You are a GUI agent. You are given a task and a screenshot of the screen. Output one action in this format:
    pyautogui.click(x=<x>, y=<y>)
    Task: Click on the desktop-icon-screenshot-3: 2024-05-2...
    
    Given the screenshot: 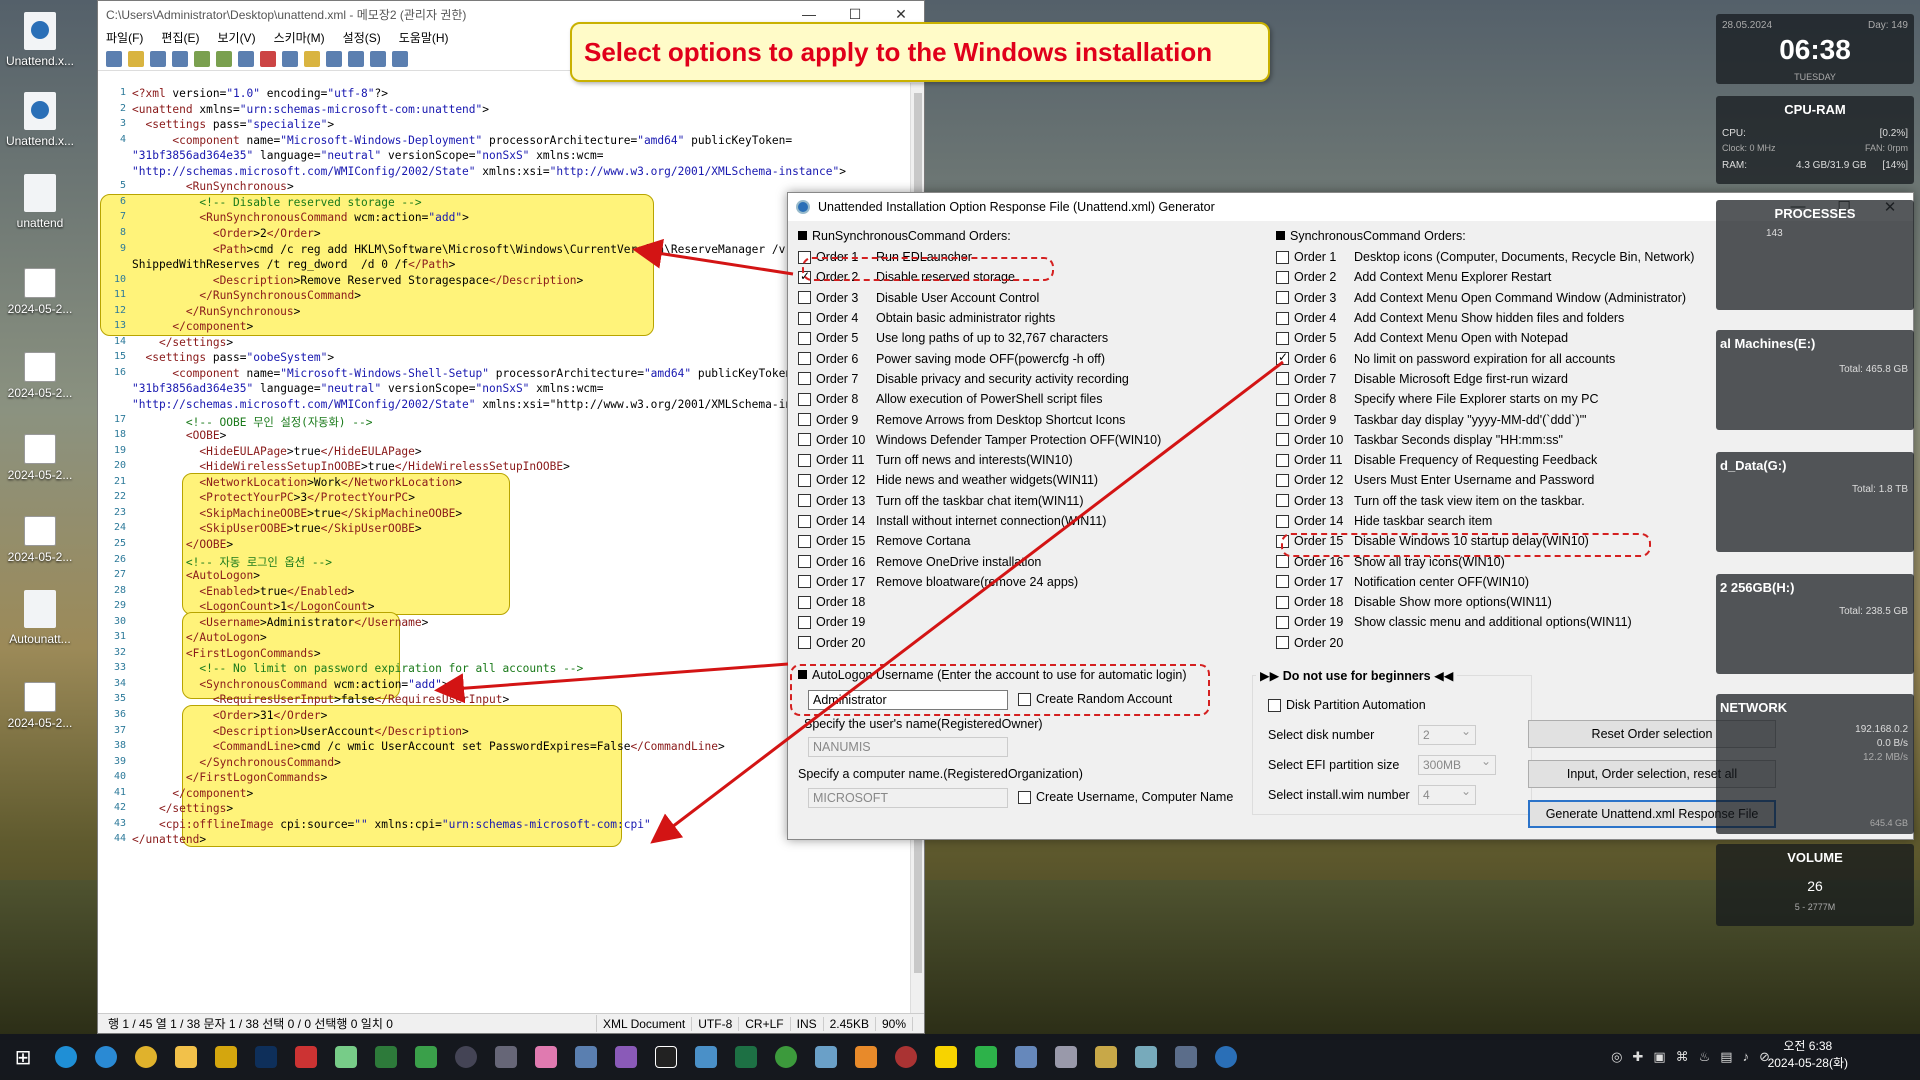 What is the action you would take?
    pyautogui.click(x=40, y=458)
    